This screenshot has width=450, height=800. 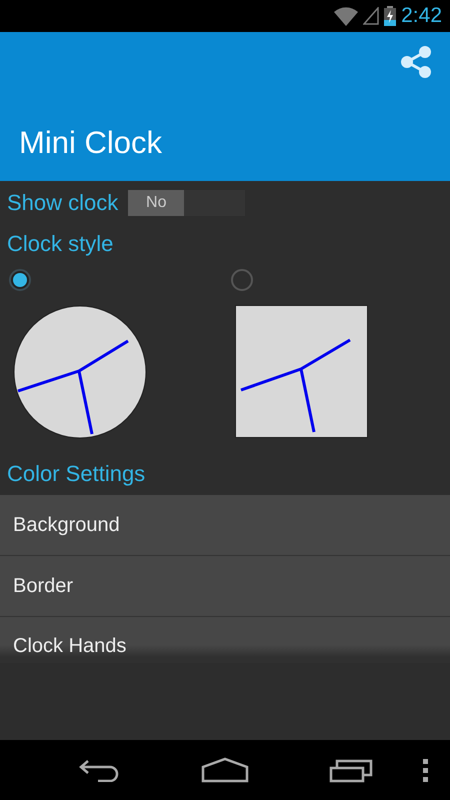 I want to click on clock-time: 2:42, so click(x=421, y=16).